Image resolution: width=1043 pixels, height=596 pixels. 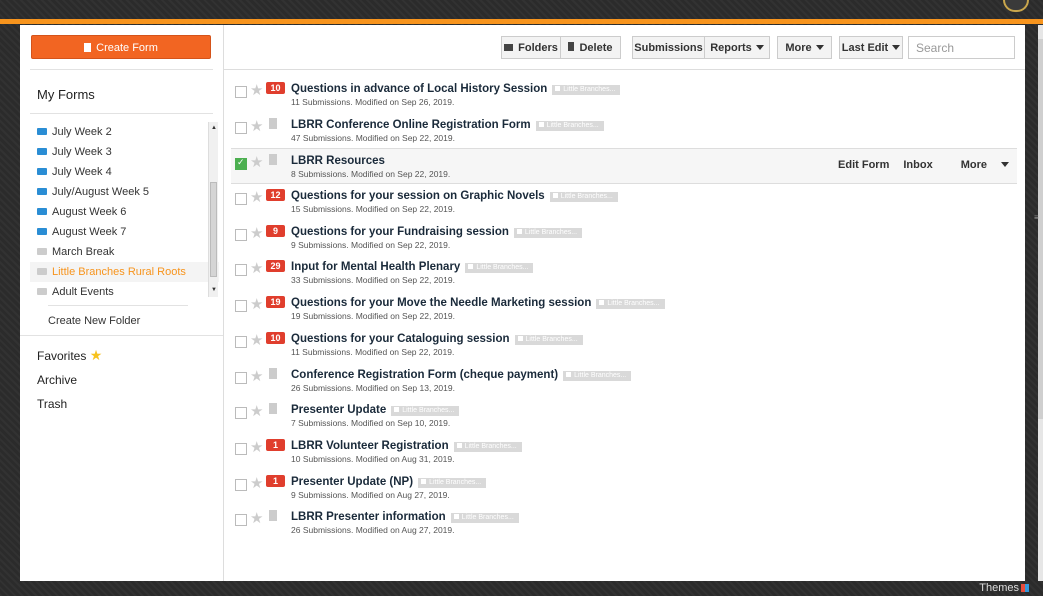 What do you see at coordinates (370, 494) in the screenshot?
I see `form-meta: 9 Submissions. Modified on Aug 27, 2019.` at bounding box center [370, 494].